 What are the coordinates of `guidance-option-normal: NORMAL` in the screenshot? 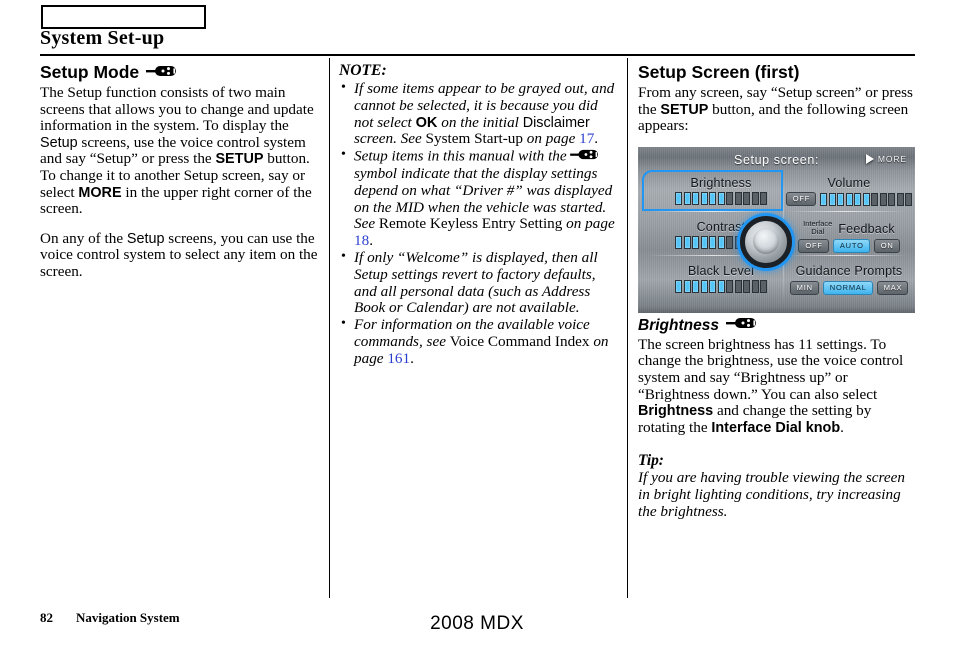 It's located at (847, 288).